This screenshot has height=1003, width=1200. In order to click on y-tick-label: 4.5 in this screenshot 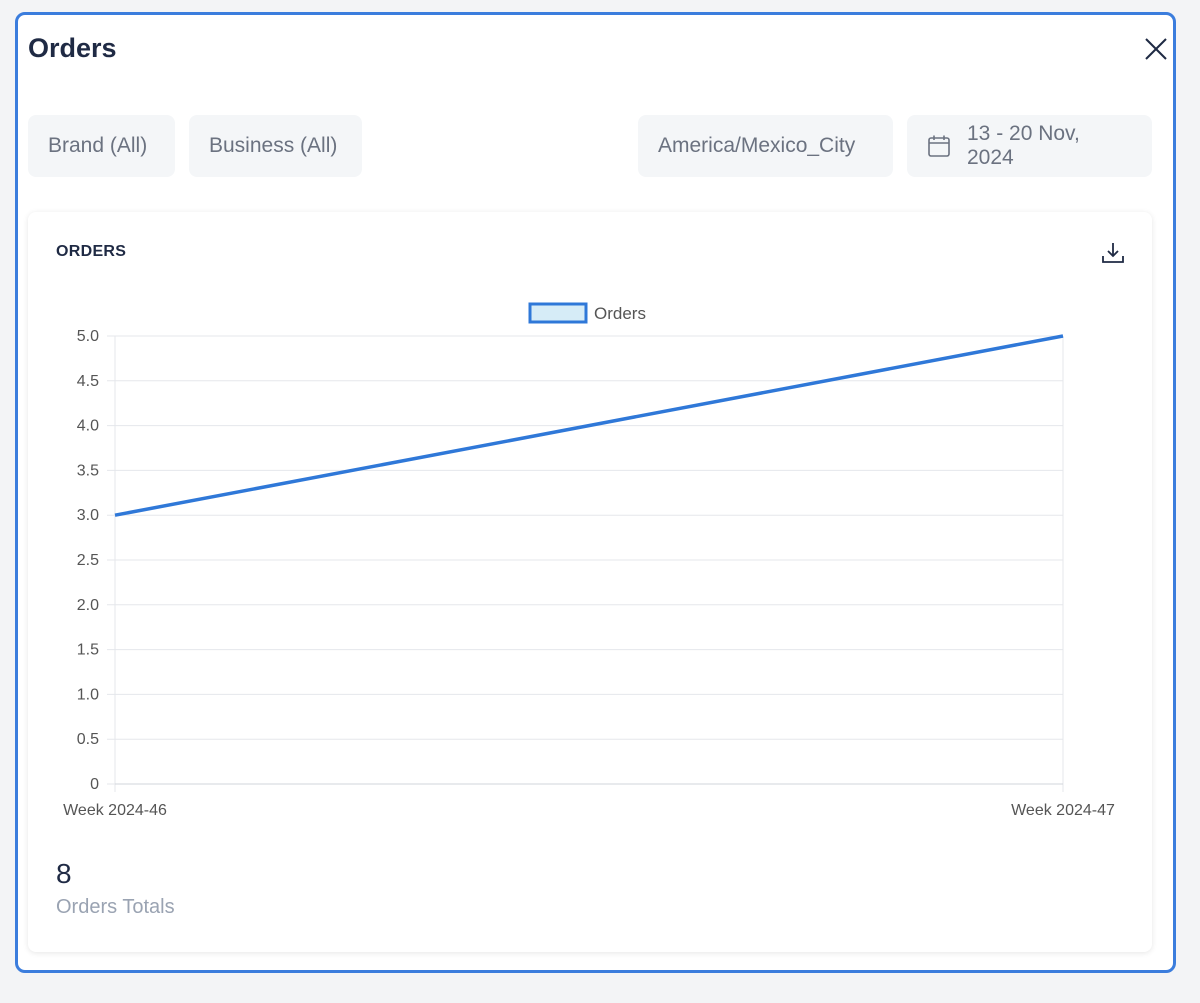, I will do `click(88, 381)`.